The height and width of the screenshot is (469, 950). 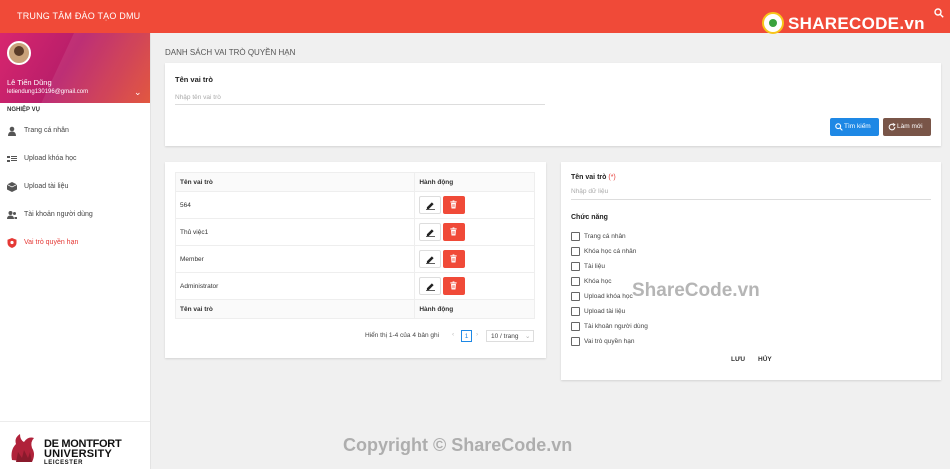 I want to click on page-title: DANH SÁCH VAI TRÒ QUYỀN HẠN, so click(x=230, y=52).